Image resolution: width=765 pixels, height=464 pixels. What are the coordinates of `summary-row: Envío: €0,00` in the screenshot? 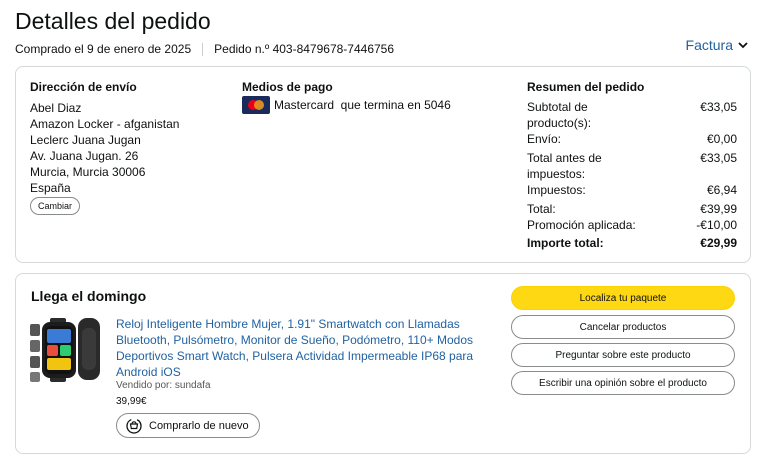 It's located at (632, 139).